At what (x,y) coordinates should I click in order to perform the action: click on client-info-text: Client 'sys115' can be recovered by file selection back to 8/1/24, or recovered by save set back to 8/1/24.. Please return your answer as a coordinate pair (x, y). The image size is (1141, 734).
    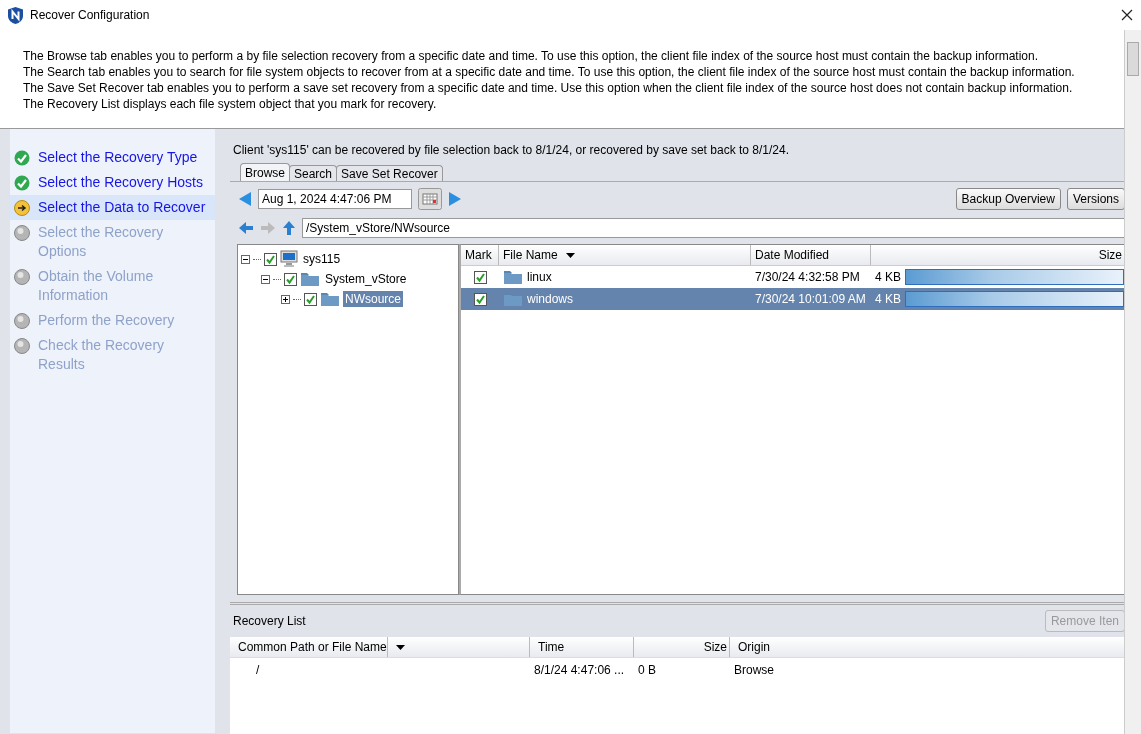
    Looking at the image, I should click on (511, 150).